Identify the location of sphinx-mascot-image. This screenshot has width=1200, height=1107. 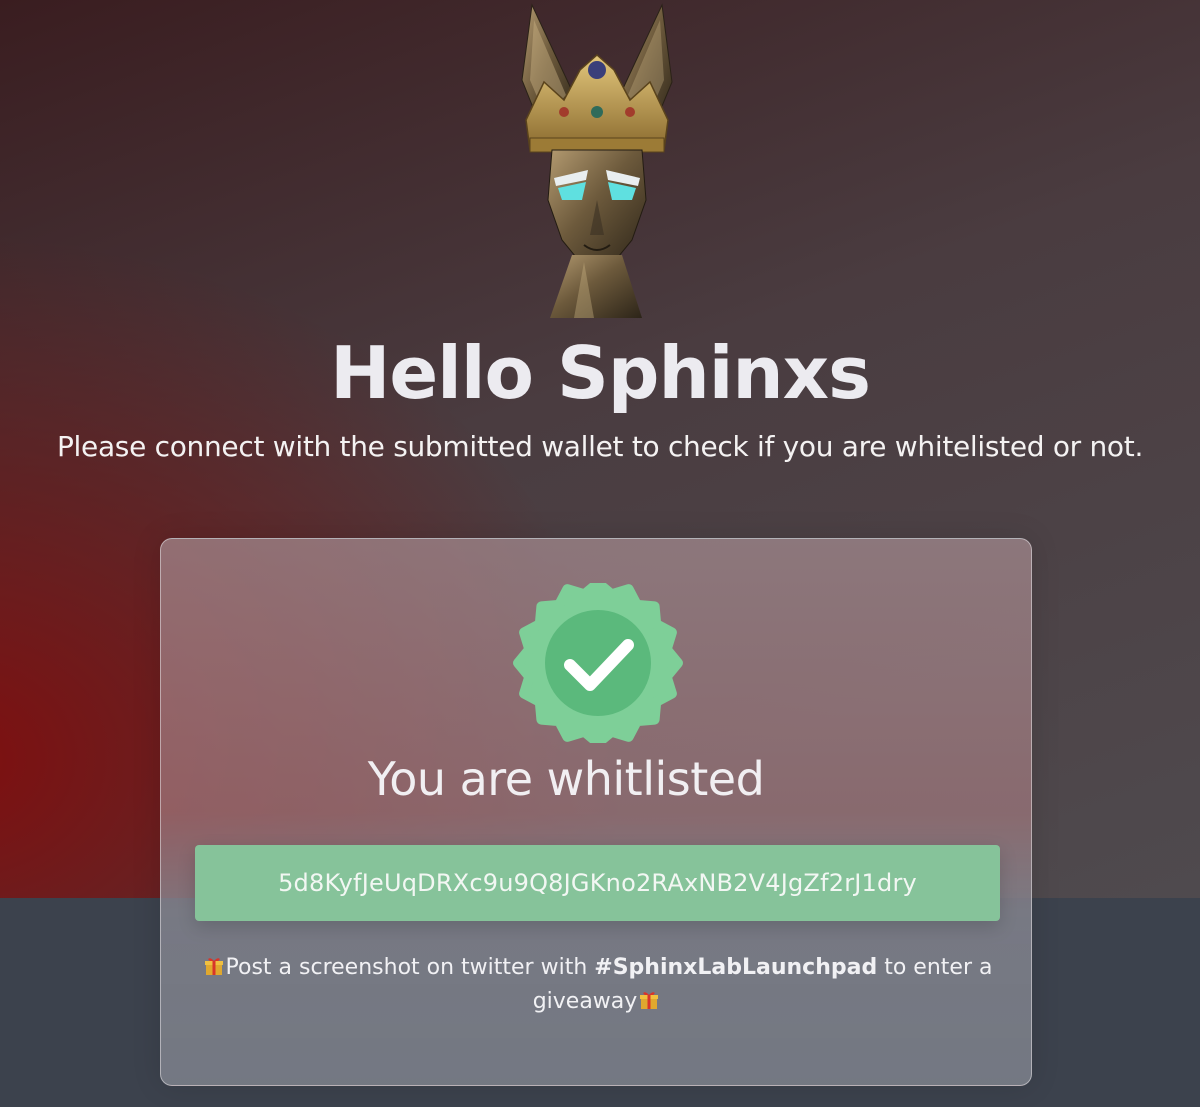
(597, 159).